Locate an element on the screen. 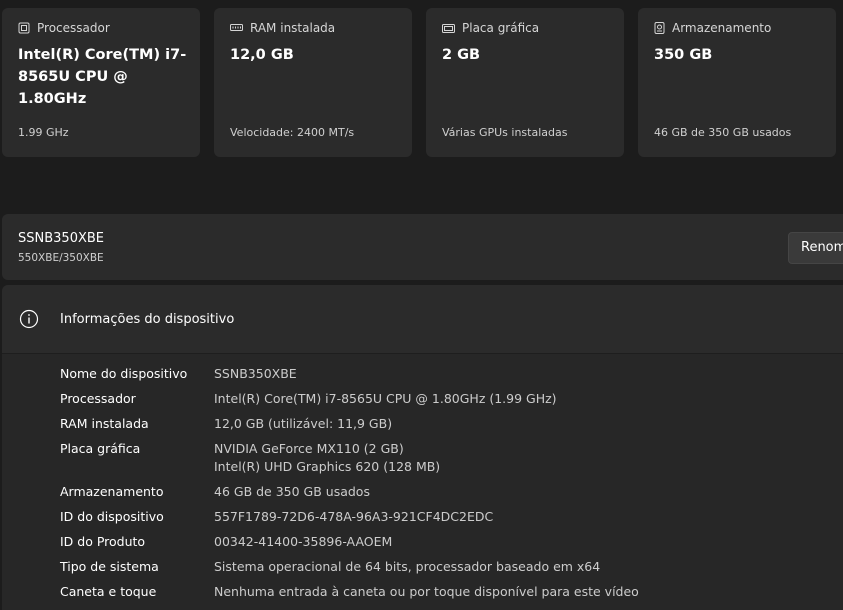 The width and height of the screenshot is (843, 610). spec-value: 12,0 GB (utilizável: 11,9 GB) is located at coordinates (303, 423).